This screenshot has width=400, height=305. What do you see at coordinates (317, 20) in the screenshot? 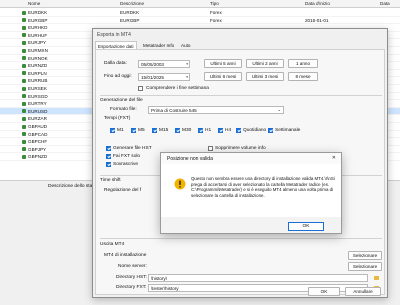
I see `cell-date: 2015-01-01` at bounding box center [317, 20].